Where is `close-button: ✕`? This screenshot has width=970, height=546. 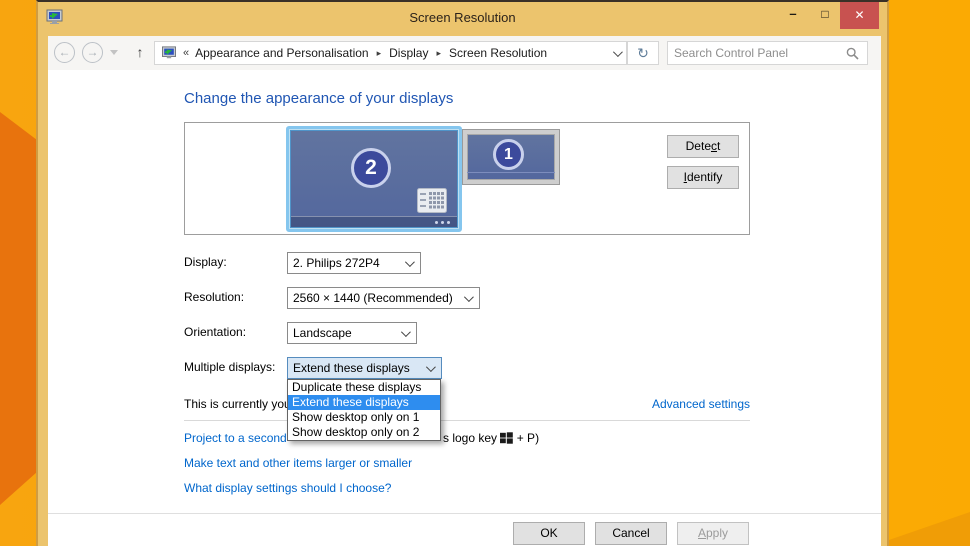 close-button: ✕ is located at coordinates (859, 15).